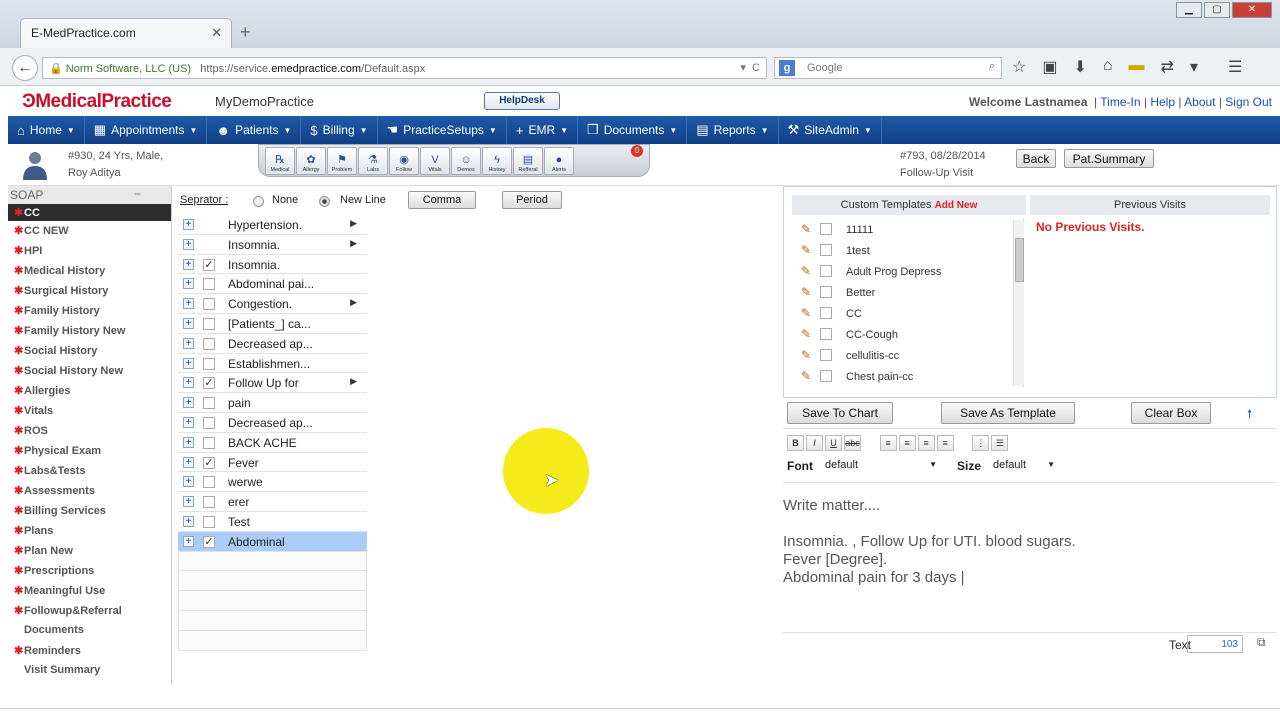 This screenshot has height=720, width=1280. I want to click on soap-item-medical-history: ✱Medical History, so click(89, 271).